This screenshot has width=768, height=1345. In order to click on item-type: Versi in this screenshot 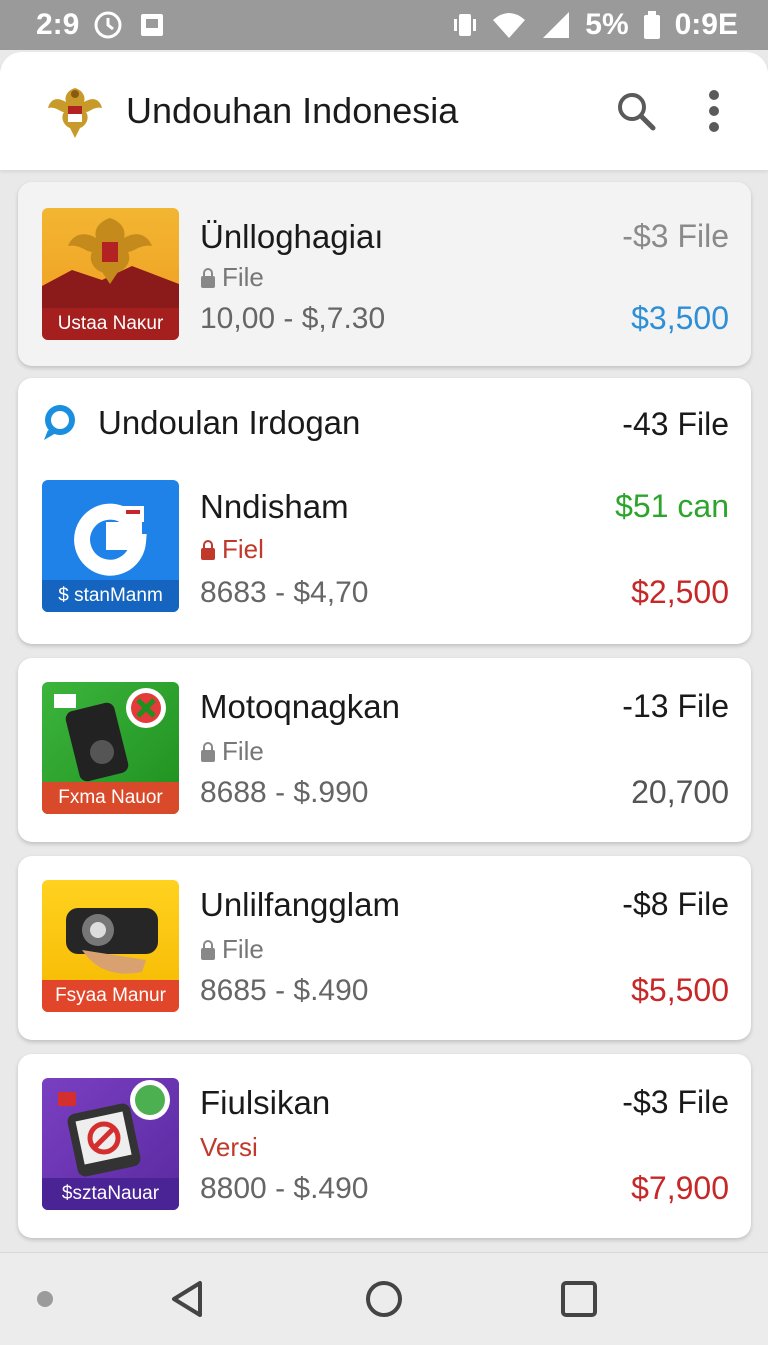, I will do `click(229, 1147)`.